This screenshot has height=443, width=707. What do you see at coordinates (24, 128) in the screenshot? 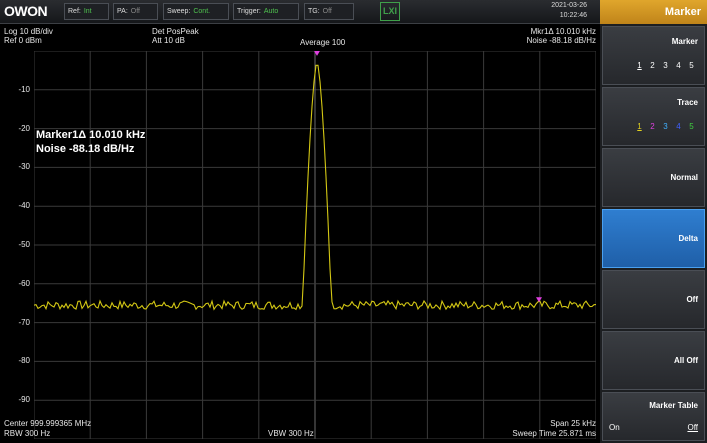
I see `y-tick-label: -20` at bounding box center [24, 128].